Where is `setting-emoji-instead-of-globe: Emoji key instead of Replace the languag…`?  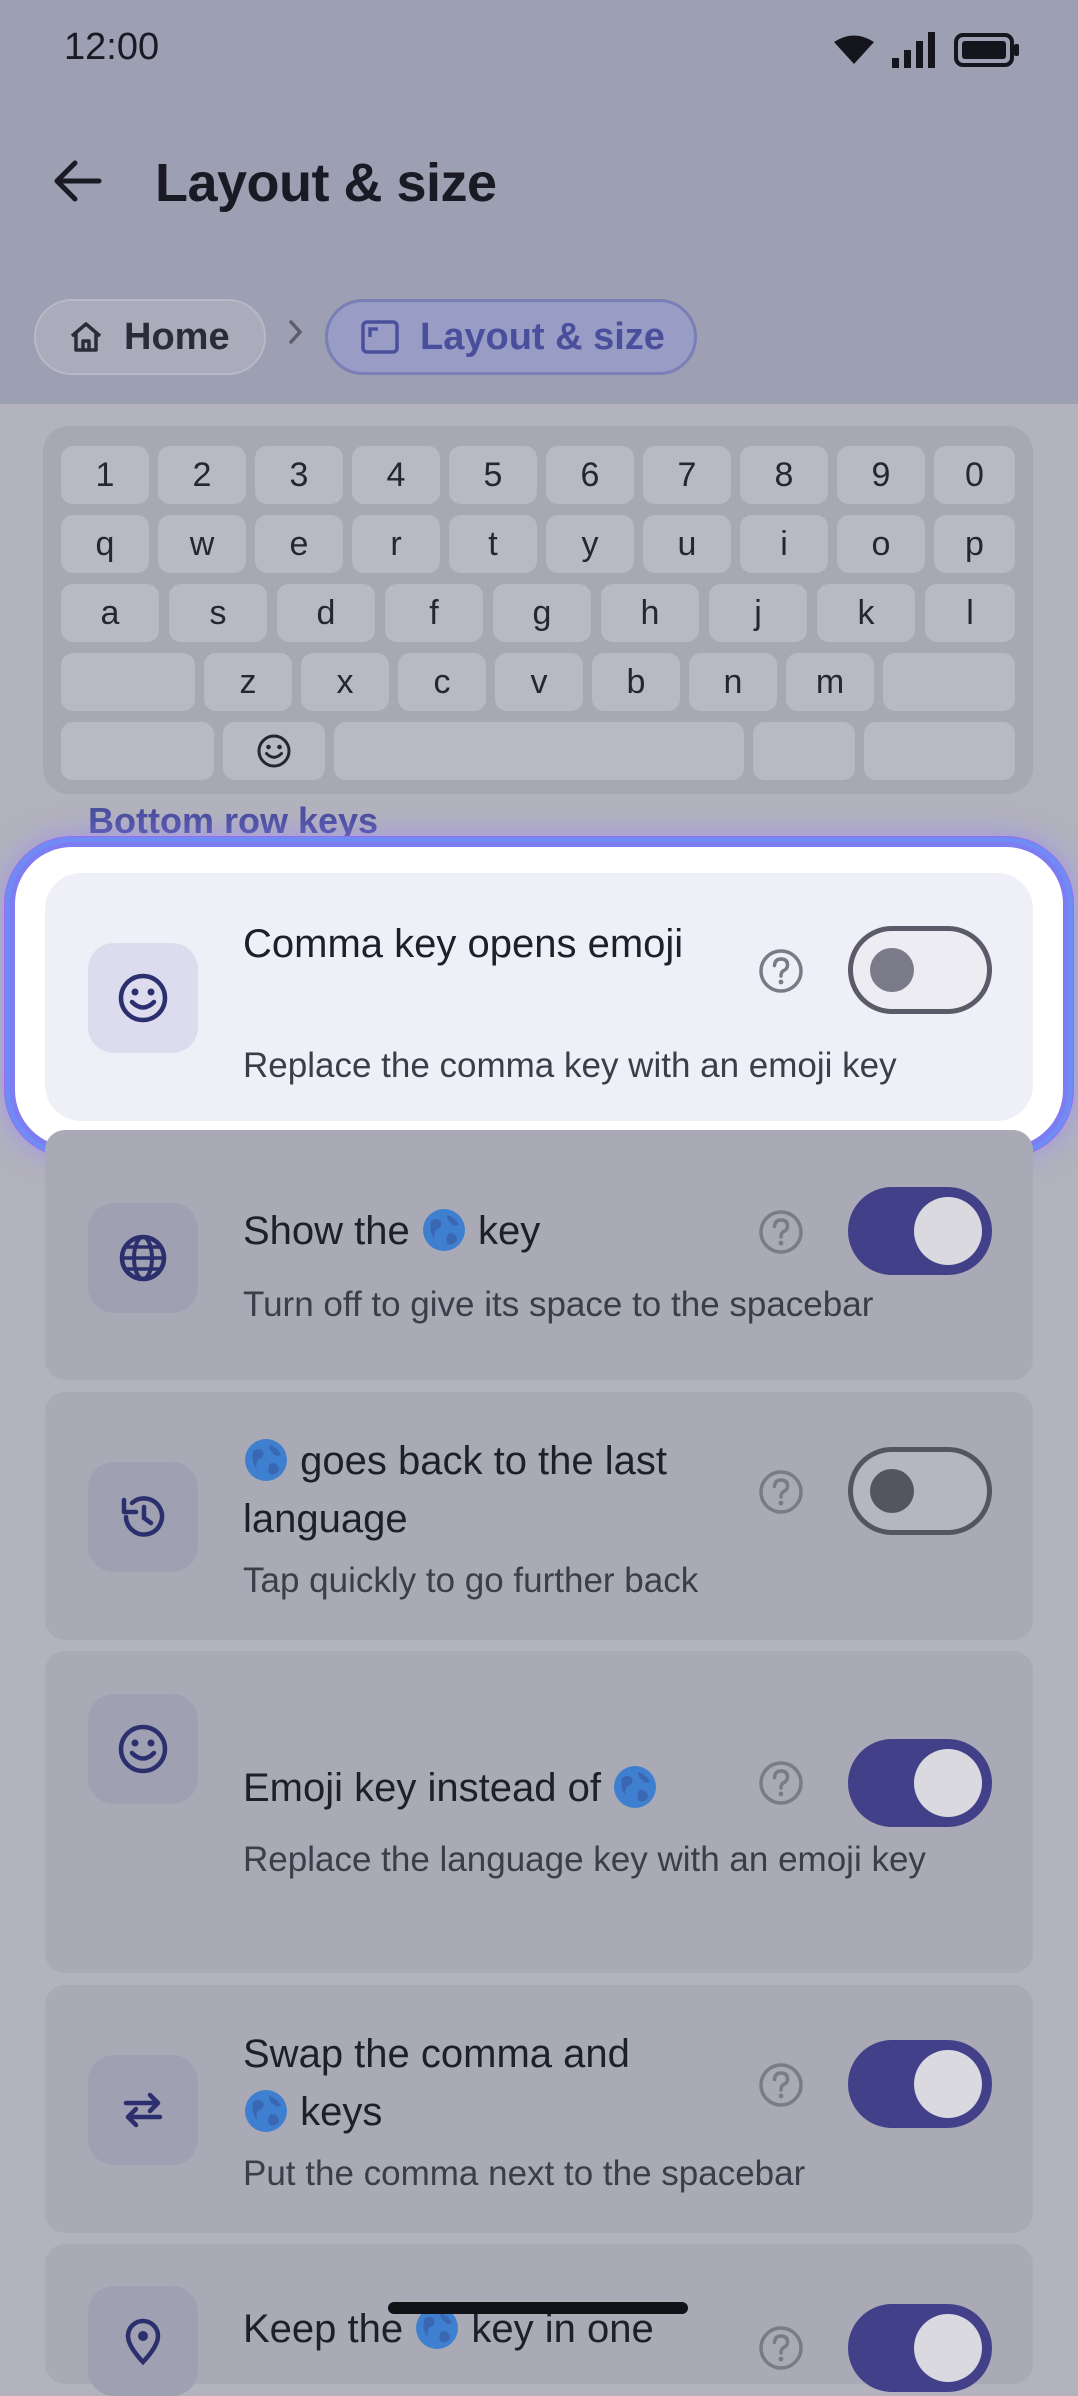 setting-emoji-instead-of-globe: Emoji key instead of Replace the languag… is located at coordinates (539, 1812).